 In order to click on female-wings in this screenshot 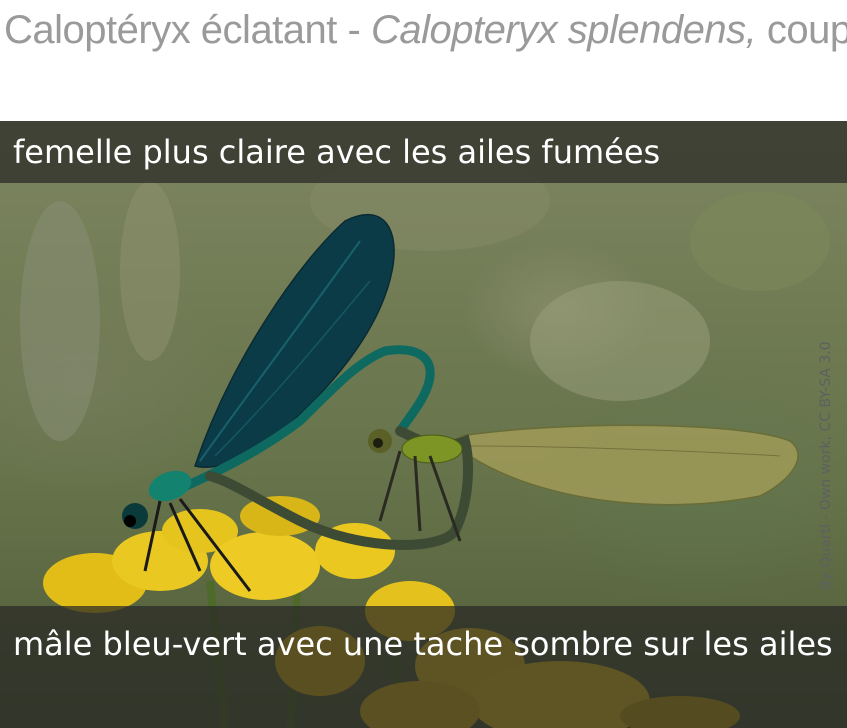, I will do `click(628, 465)`.